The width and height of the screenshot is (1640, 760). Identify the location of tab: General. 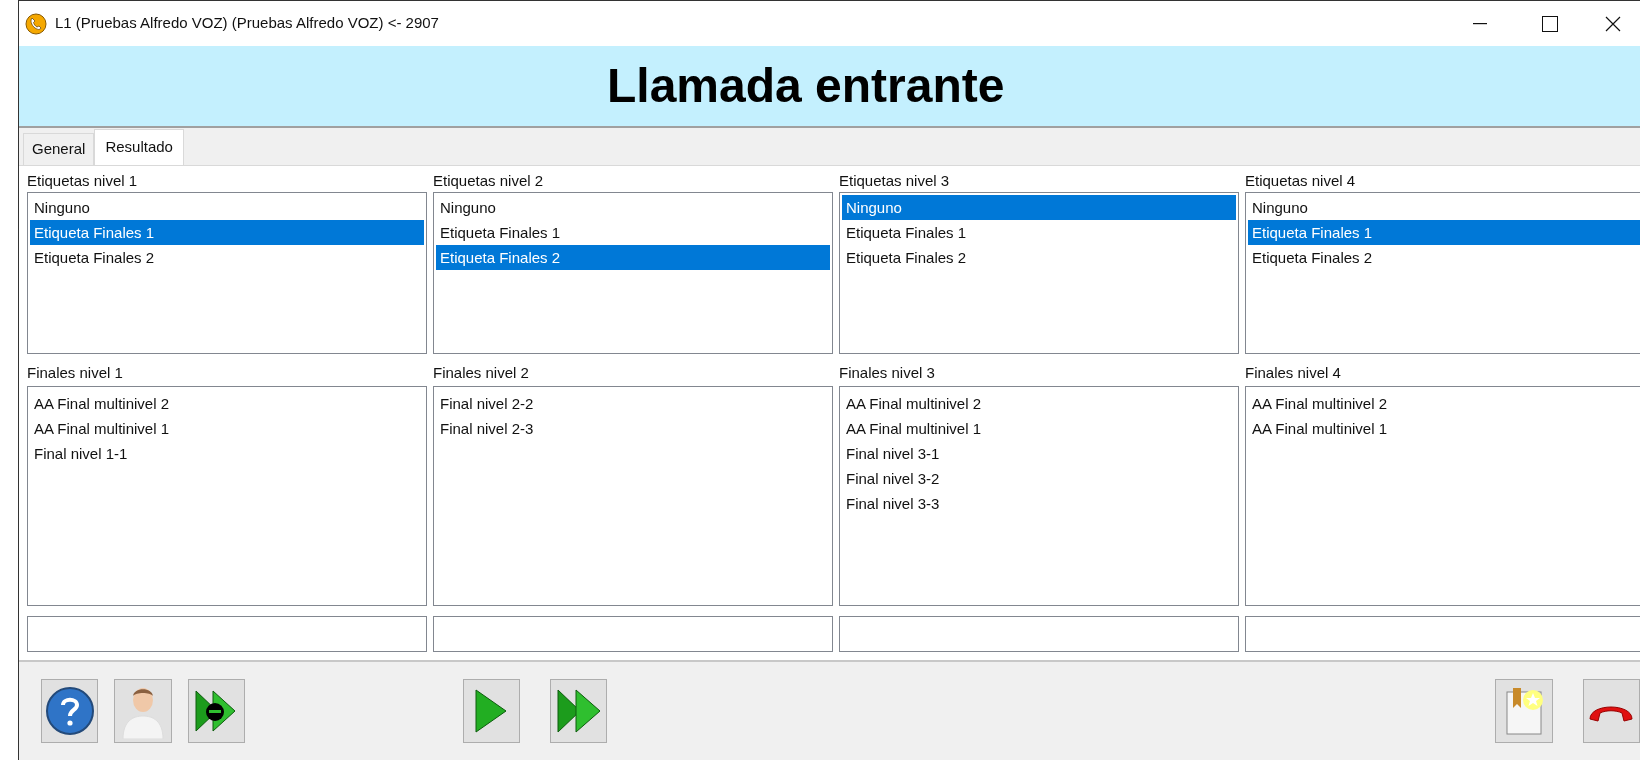
(59, 149).